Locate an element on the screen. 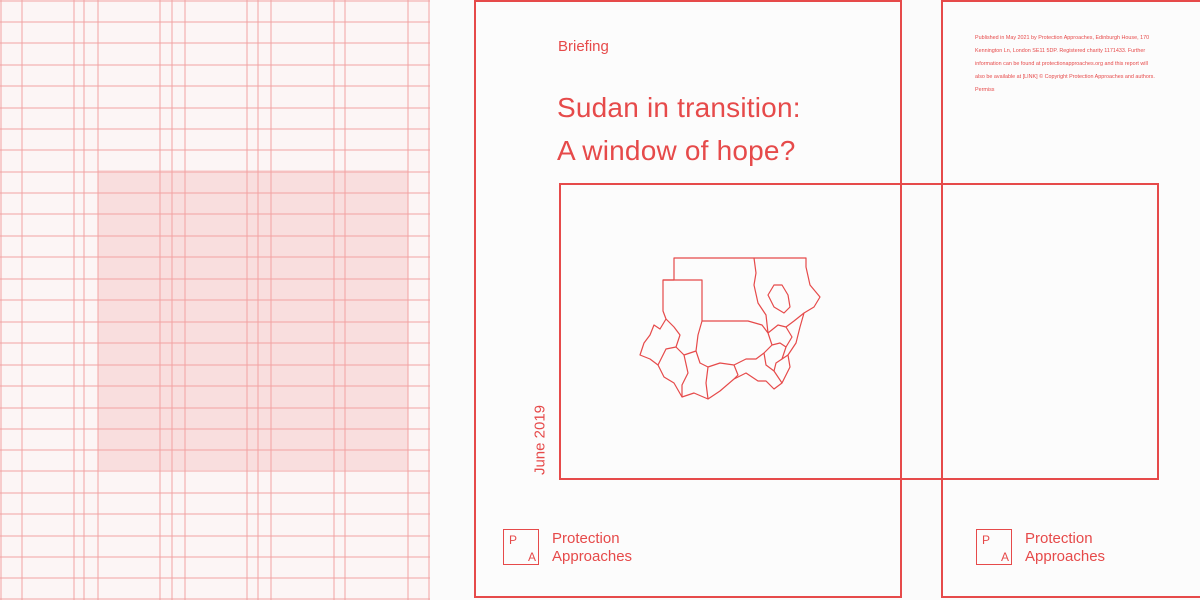 This screenshot has height=600, width=1200. front-cover-right-edge is located at coordinates (901, 331).